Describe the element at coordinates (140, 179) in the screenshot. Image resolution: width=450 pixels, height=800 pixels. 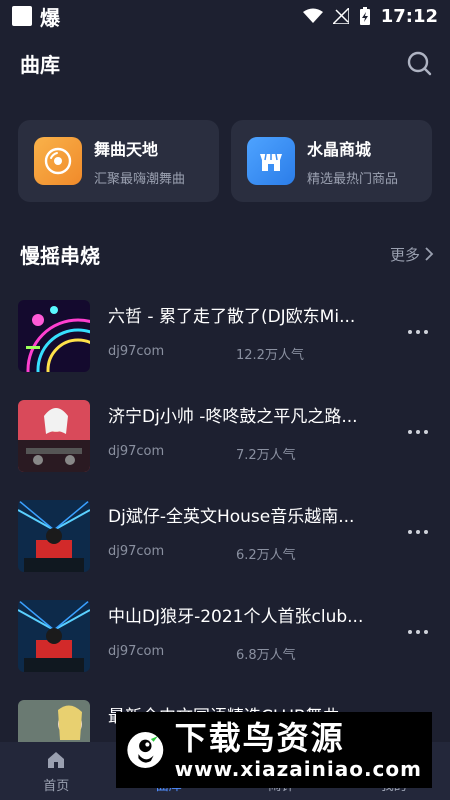
I see `card-subtitle: 汇聚最嗨潮舞曲` at that location.